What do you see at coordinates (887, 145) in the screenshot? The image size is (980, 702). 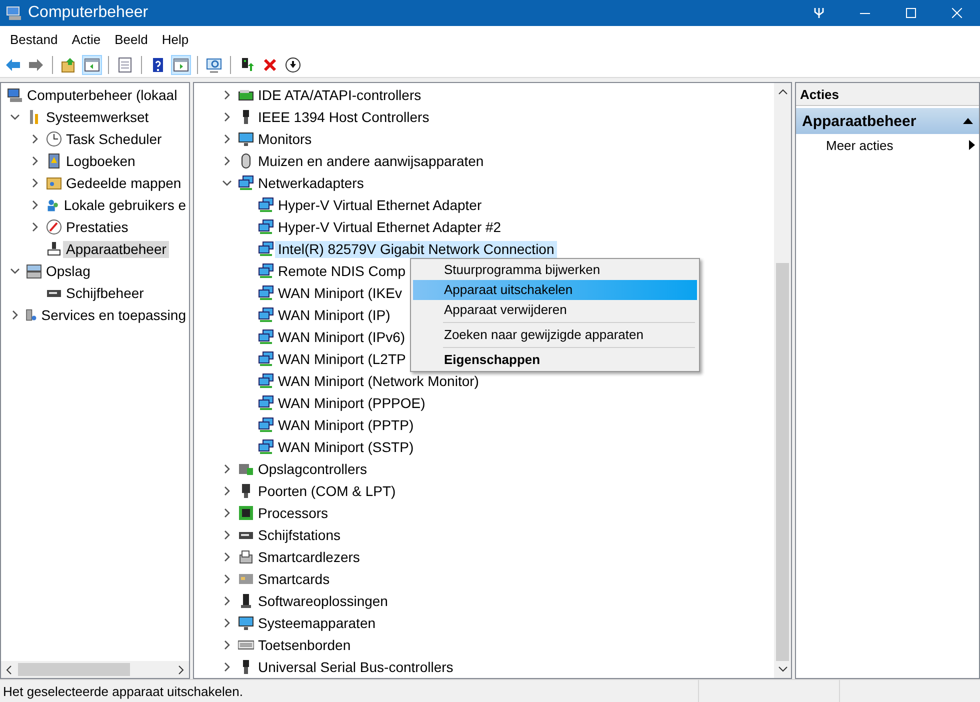 I see `action-item: Meer acties` at bounding box center [887, 145].